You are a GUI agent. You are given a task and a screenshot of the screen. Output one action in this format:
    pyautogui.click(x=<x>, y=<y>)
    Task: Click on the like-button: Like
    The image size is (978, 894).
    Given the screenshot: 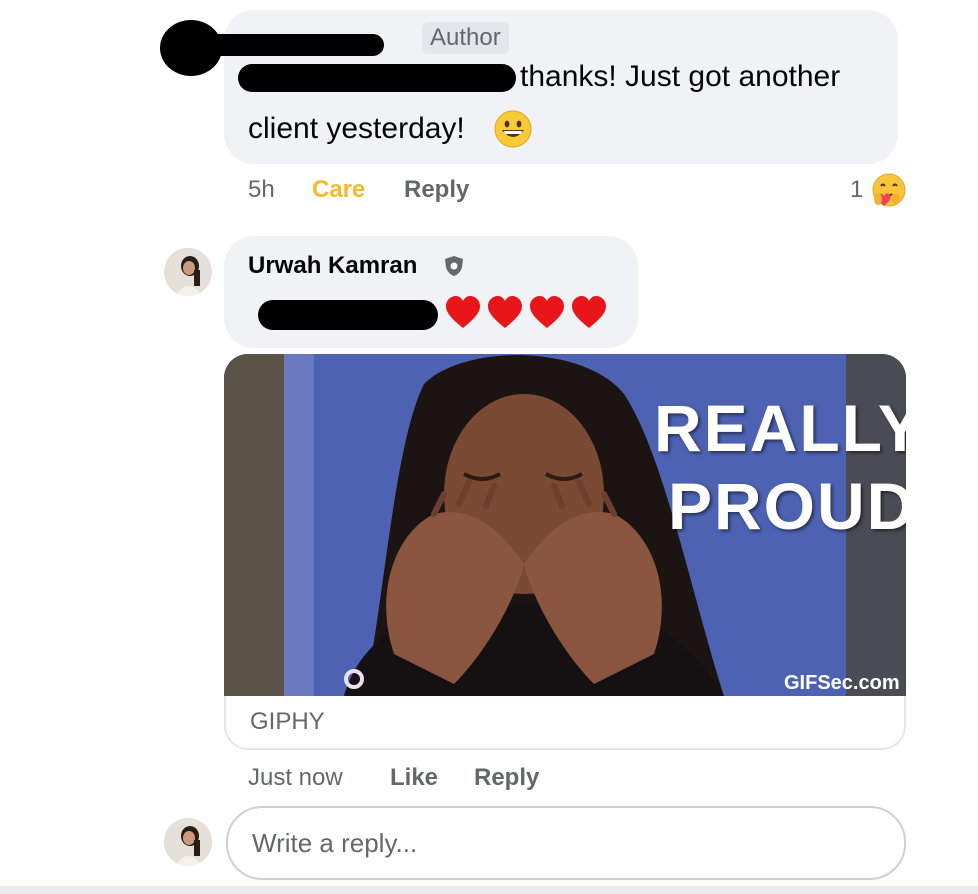 What is the action you would take?
    pyautogui.click(x=414, y=778)
    